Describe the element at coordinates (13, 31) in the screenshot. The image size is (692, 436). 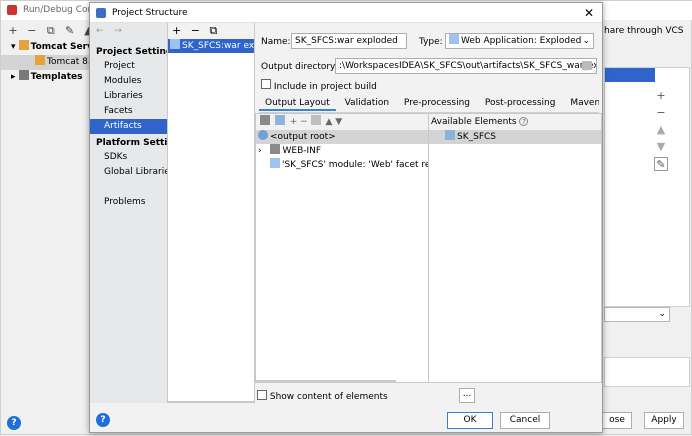
I see `add-config-button: +` at that location.